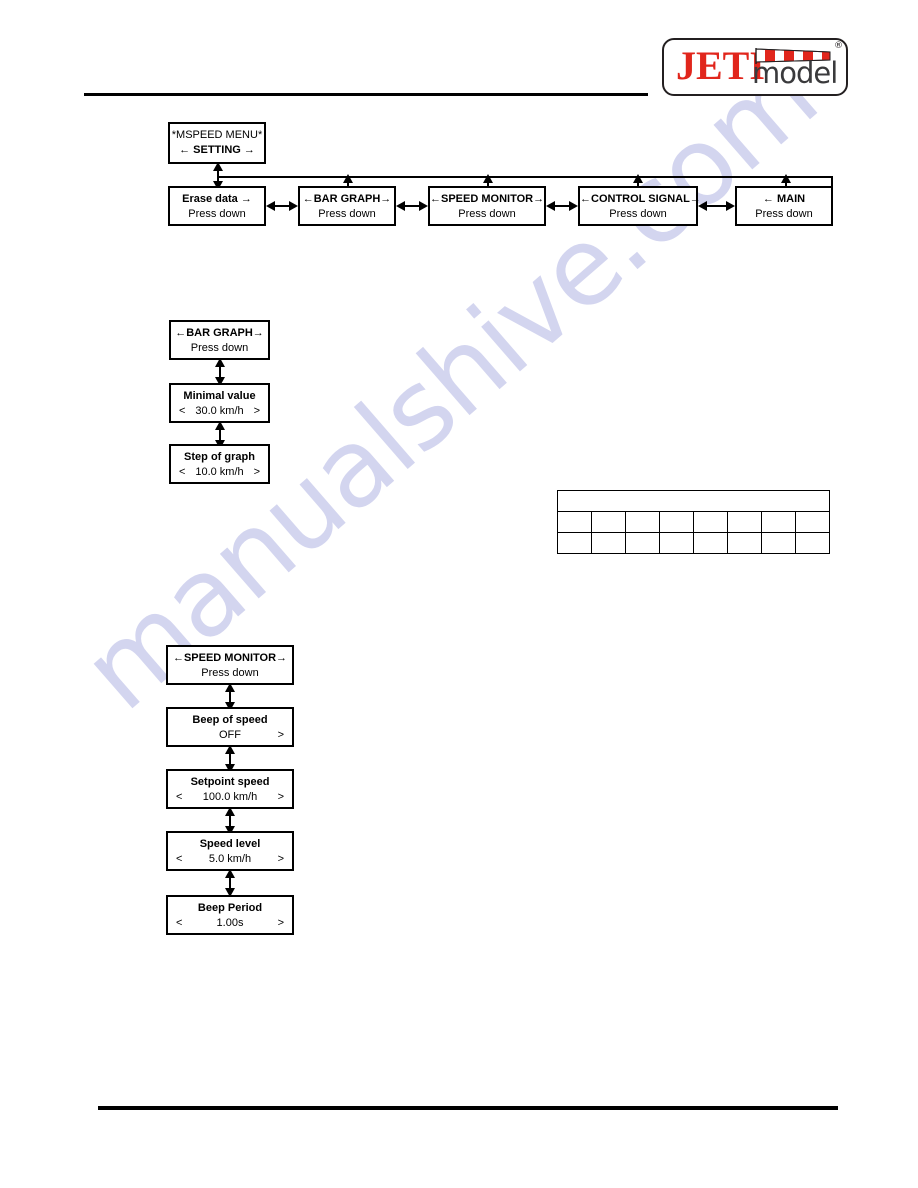  Describe the element at coordinates (219, 396) in the screenshot. I see `step-title: Minimal value` at that location.